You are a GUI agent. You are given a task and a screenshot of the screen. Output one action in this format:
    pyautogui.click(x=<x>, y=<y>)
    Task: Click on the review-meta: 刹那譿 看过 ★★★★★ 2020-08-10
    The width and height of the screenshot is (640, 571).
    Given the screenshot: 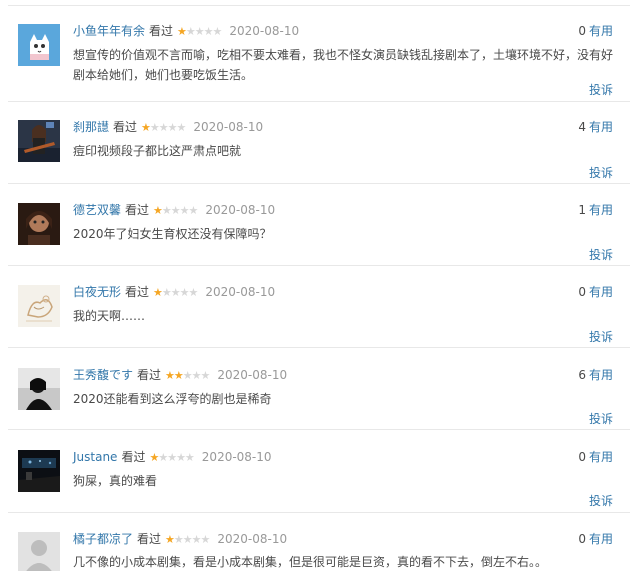 What is the action you would take?
    pyautogui.click(x=168, y=127)
    